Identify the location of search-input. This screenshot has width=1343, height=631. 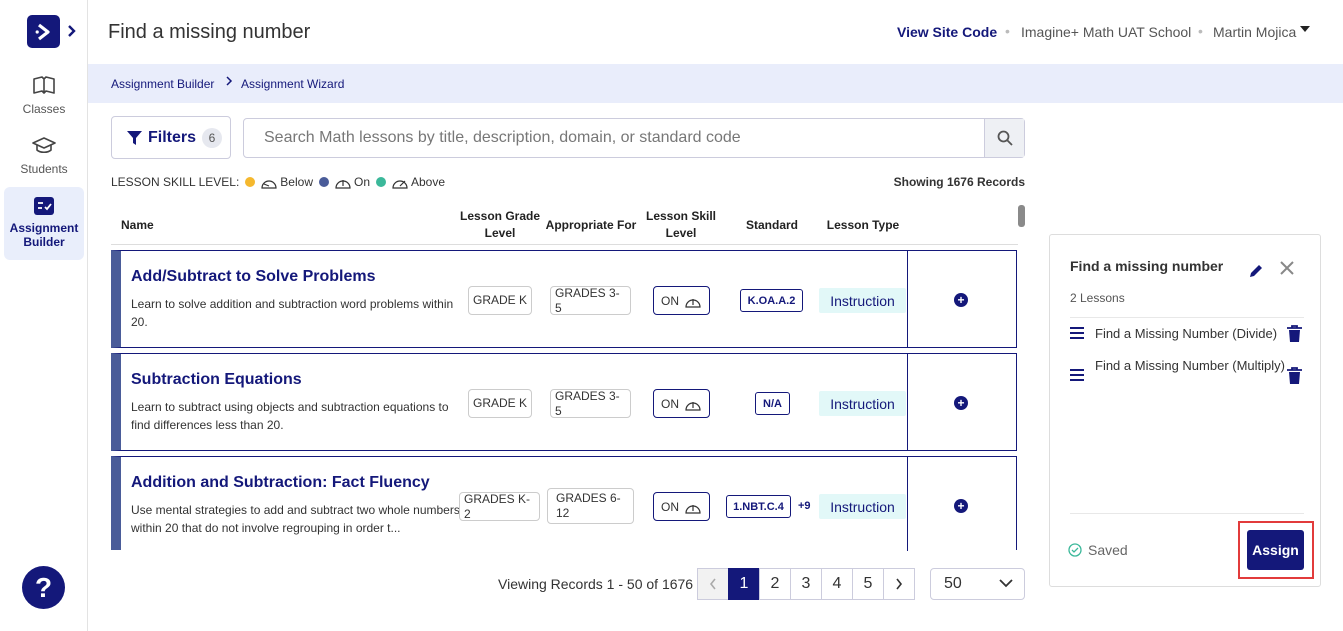
(614, 138).